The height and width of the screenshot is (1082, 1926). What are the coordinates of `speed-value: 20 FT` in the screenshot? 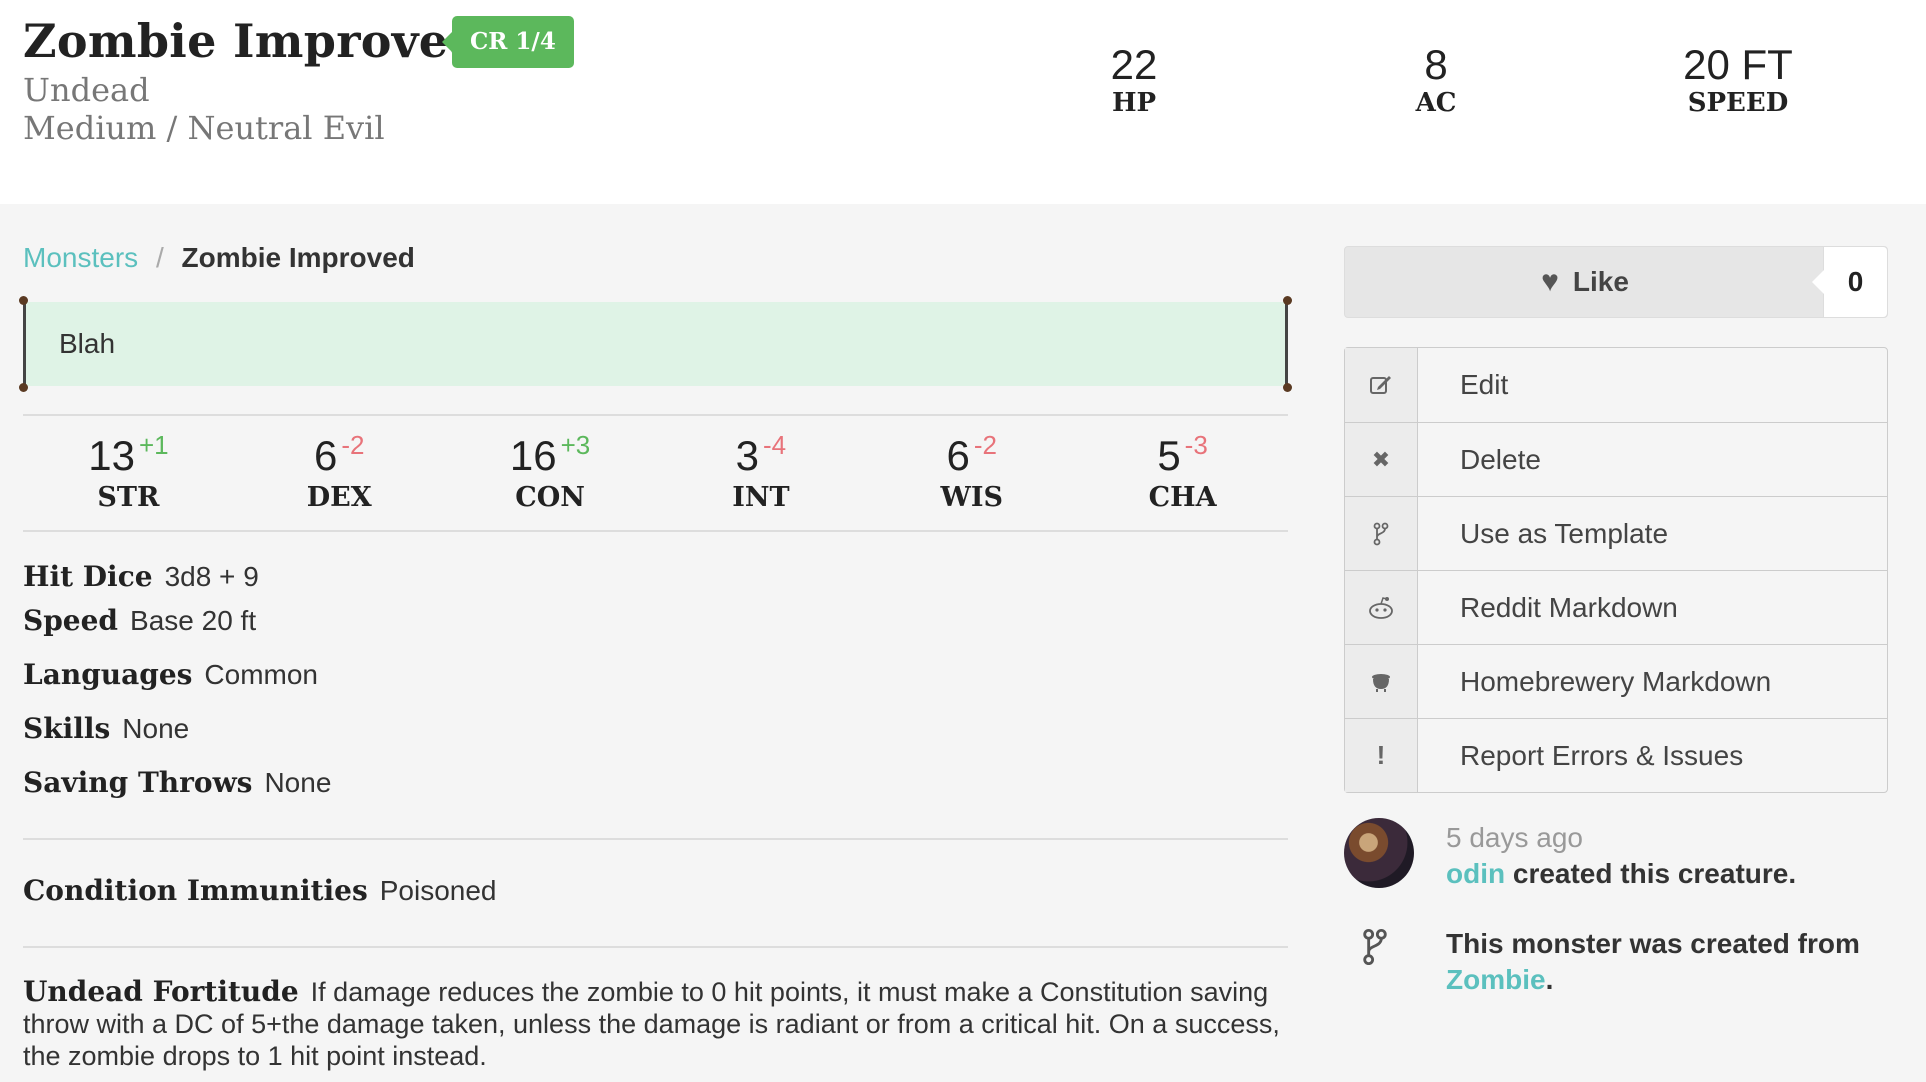 It's located at (1738, 64).